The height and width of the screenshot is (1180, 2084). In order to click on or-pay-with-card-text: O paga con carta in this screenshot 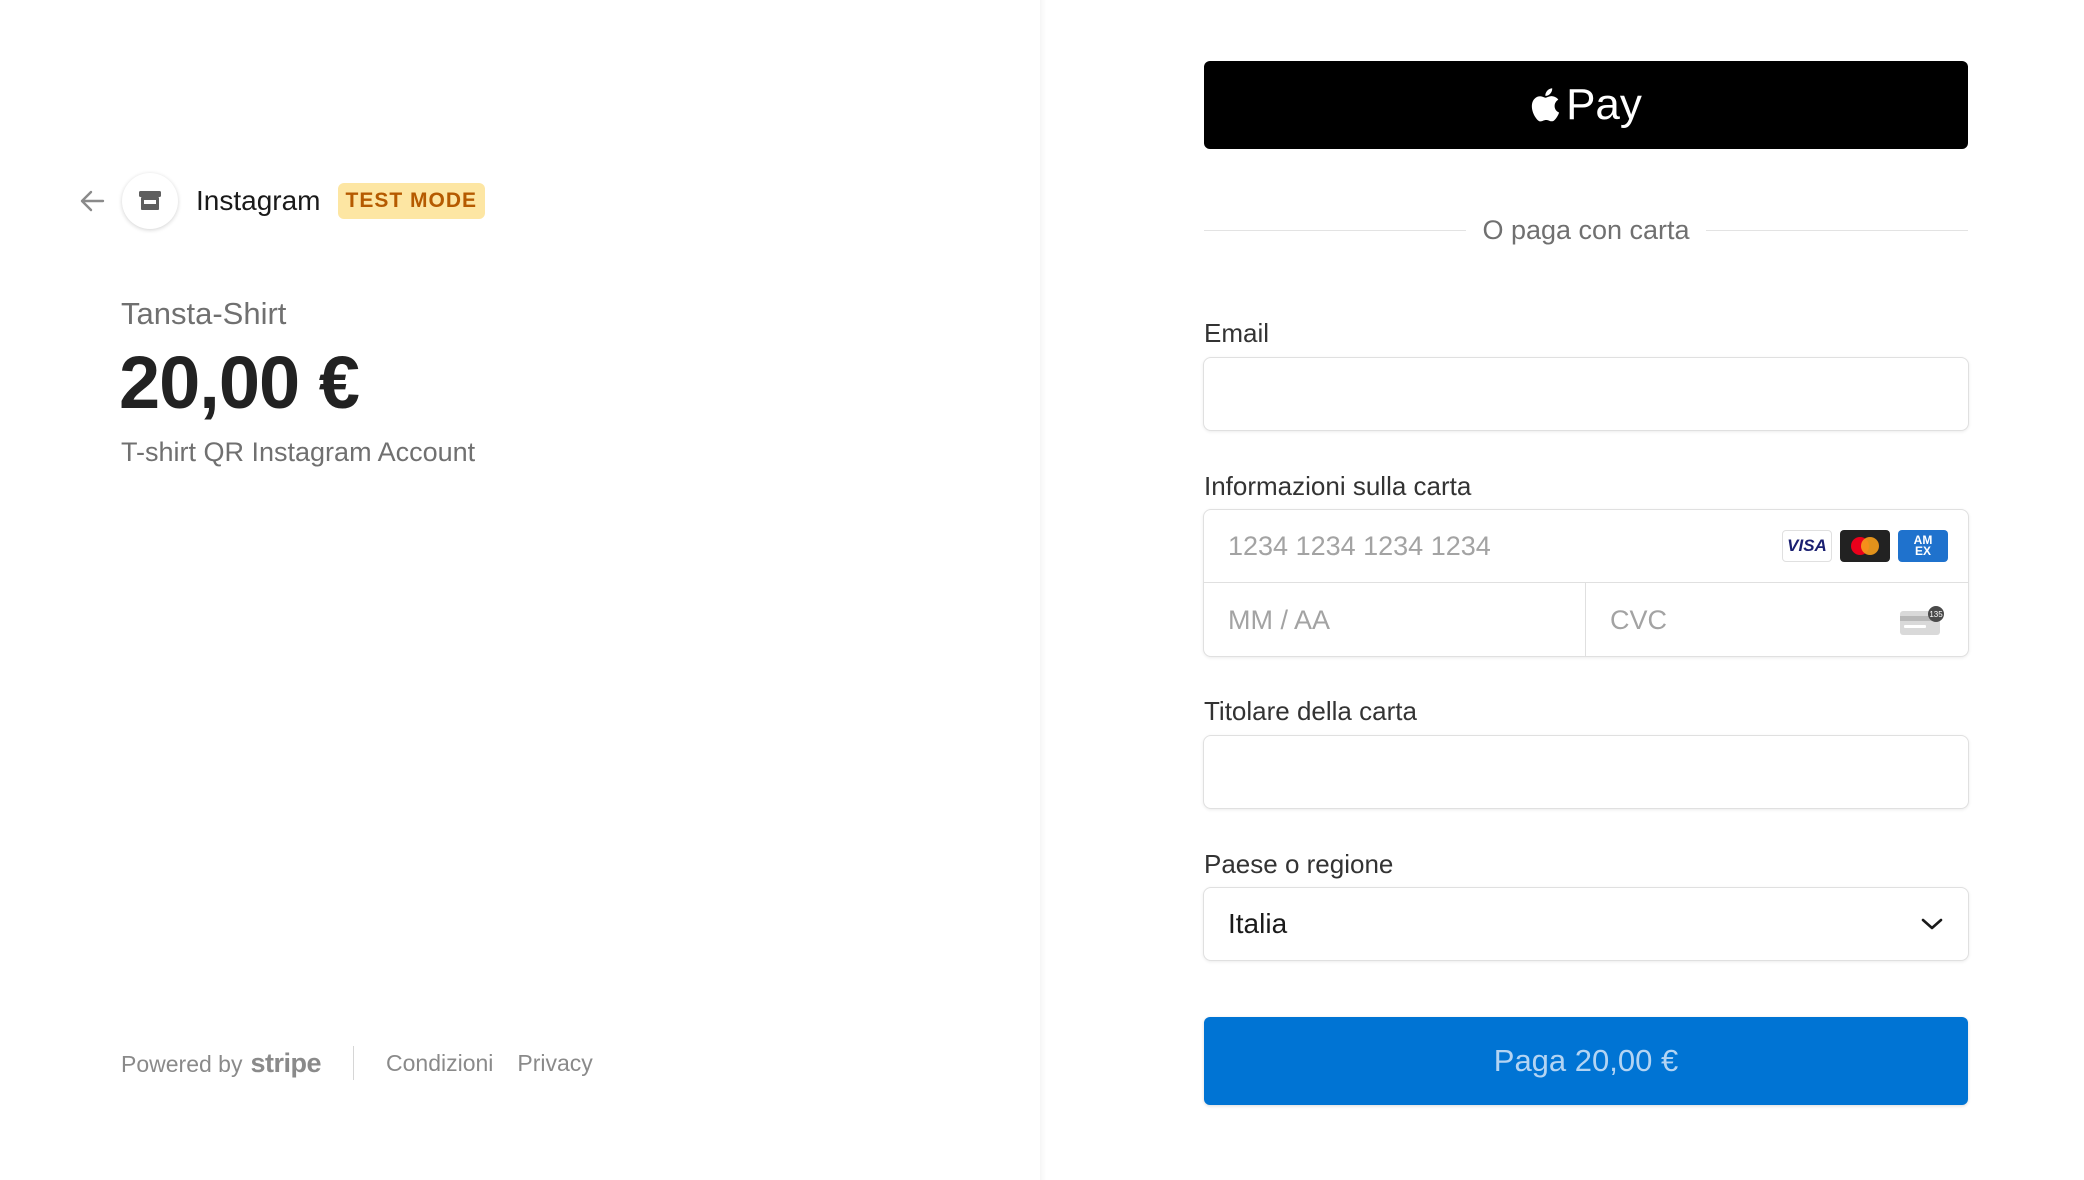, I will do `click(1586, 229)`.